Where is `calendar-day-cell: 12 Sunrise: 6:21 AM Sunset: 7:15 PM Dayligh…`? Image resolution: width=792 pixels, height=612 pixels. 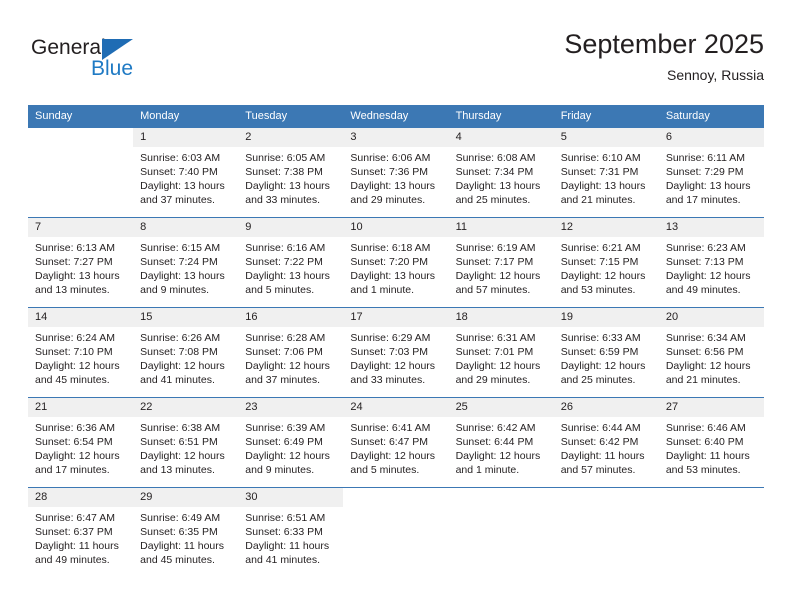
calendar-day-cell: 12 Sunrise: 6:21 AM Sunset: 7:15 PM Dayligh… is located at coordinates (606, 262).